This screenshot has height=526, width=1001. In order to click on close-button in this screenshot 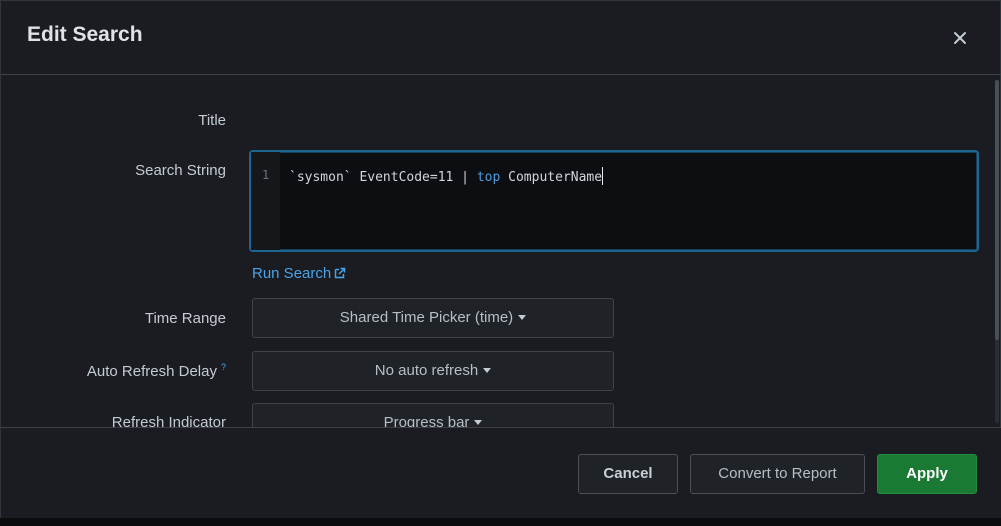, I will do `click(960, 38)`.